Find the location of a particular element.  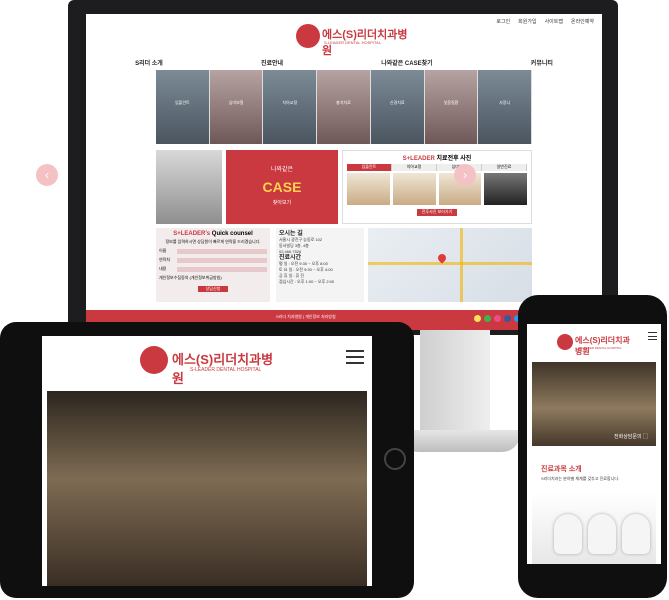

submit-button: 상담신청 is located at coordinates (213, 289).